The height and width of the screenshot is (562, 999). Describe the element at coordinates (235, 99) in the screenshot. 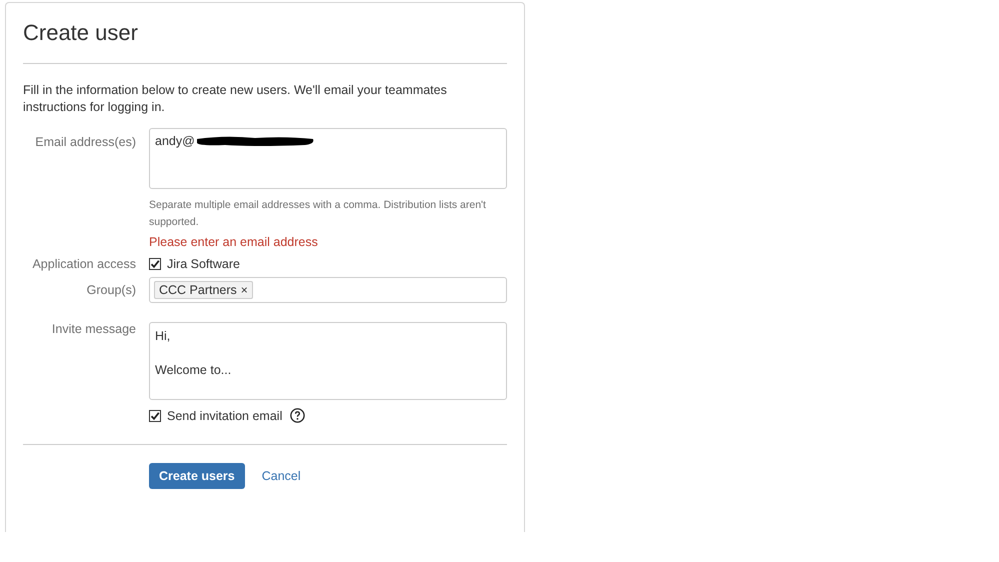

I see `intro-text: Fill in the information below to create new users. We'll email your teammates instructions for logging in.` at that location.